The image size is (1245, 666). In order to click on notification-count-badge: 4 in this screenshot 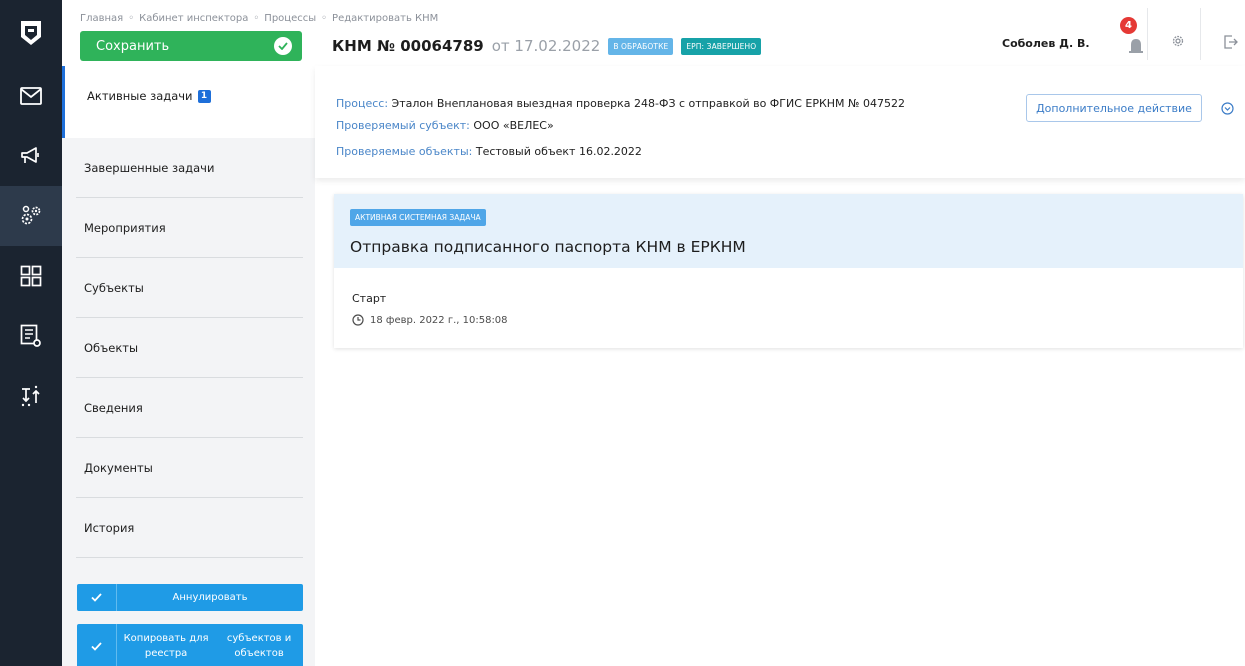, I will do `click(1128, 25)`.